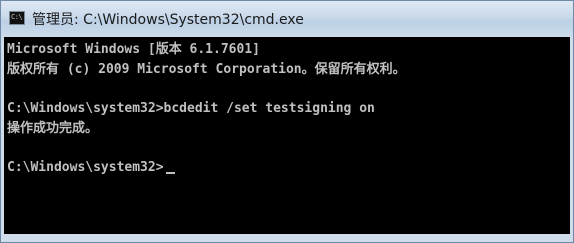 This screenshot has height=243, width=574. I want to click on console-line: Microsoft Windows [版本 6.1.7601], so click(133, 49).